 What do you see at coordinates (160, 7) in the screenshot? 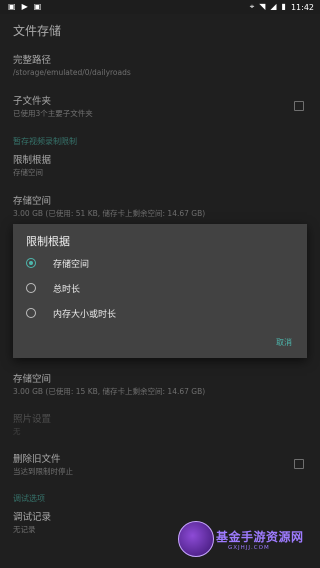
I see `status-bar: ▣ ▶ ▣ ⌖ ◥ ◢ ▮ 11:42` at bounding box center [160, 7].